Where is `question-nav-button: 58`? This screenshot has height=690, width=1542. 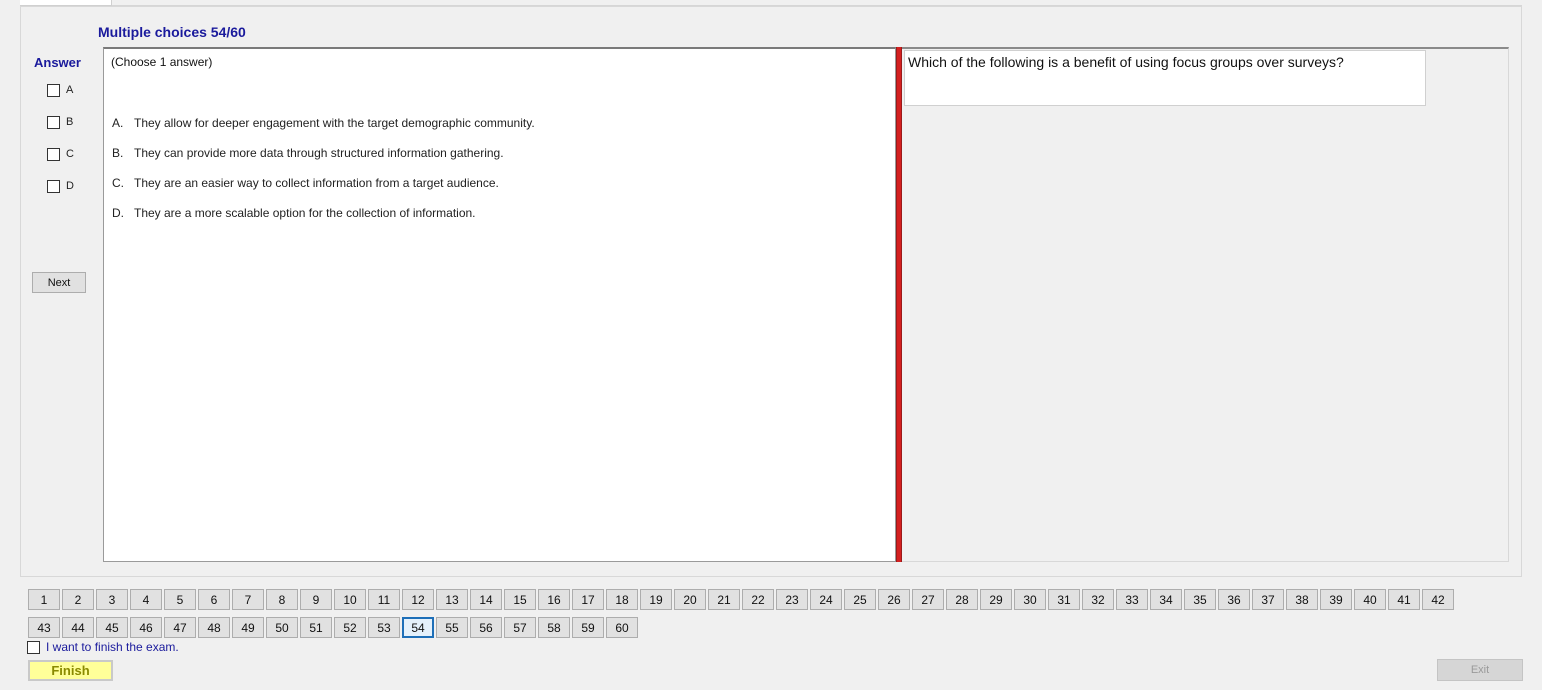
question-nav-button: 58 is located at coordinates (554, 627).